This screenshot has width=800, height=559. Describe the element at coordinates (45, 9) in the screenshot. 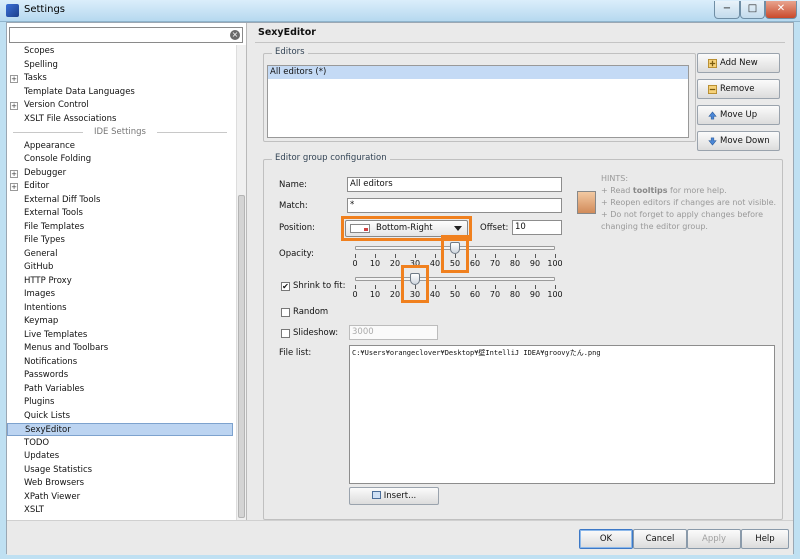

I see `window-title: Settings` at that location.